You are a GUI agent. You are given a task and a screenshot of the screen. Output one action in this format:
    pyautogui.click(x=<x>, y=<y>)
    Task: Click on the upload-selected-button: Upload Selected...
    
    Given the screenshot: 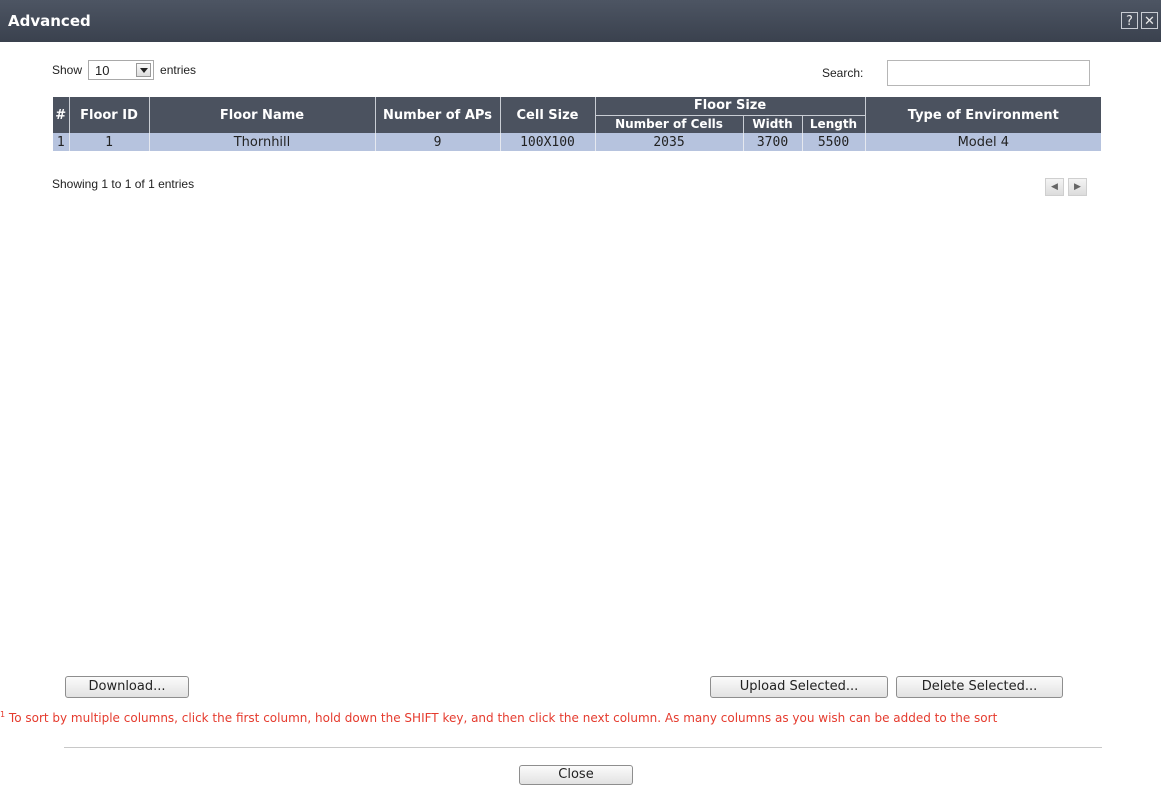 What is the action you would take?
    pyautogui.click(x=799, y=687)
    